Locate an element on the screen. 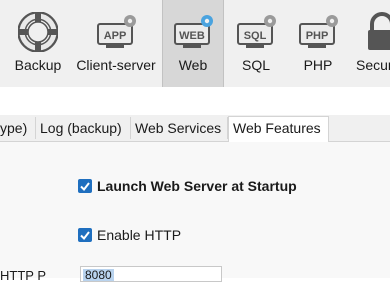 The image size is (390, 283). toolbar-client-server-button: APP Client-server is located at coordinates (116, 43).